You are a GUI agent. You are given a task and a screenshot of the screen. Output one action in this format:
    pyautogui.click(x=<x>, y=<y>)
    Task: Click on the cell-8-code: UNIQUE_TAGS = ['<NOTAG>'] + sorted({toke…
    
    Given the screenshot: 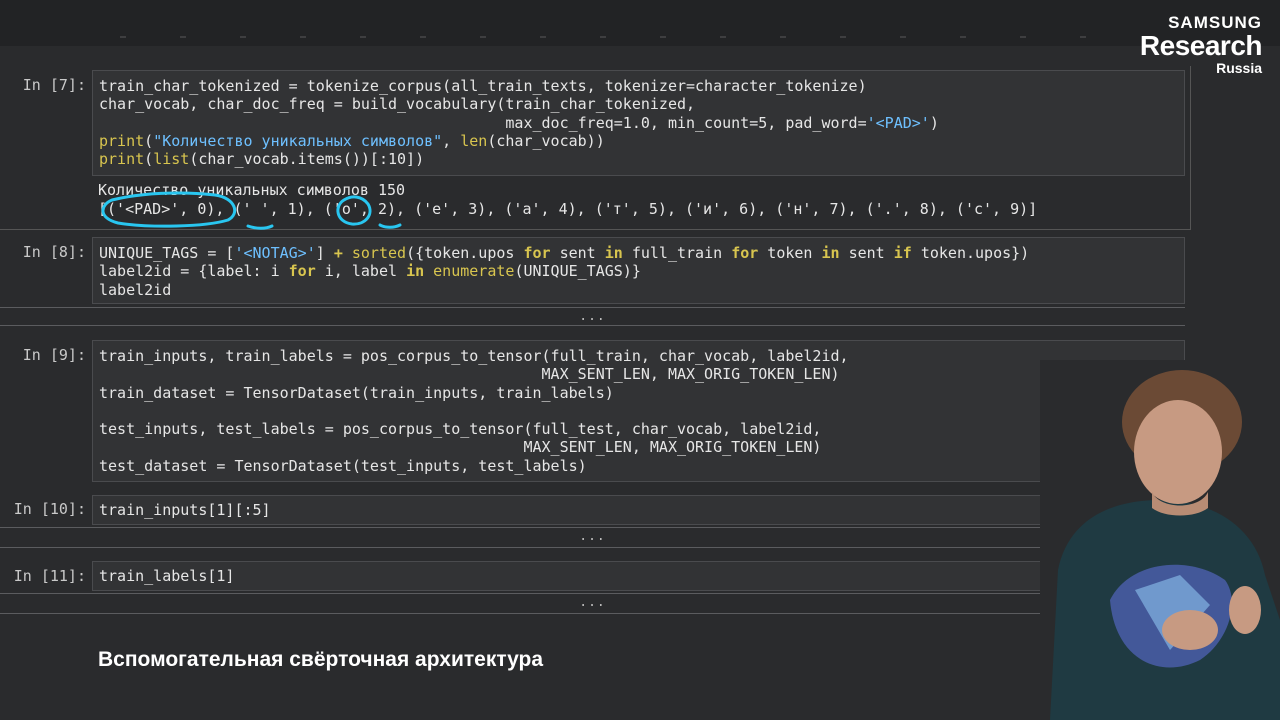 What is the action you would take?
    pyautogui.click(x=564, y=271)
    